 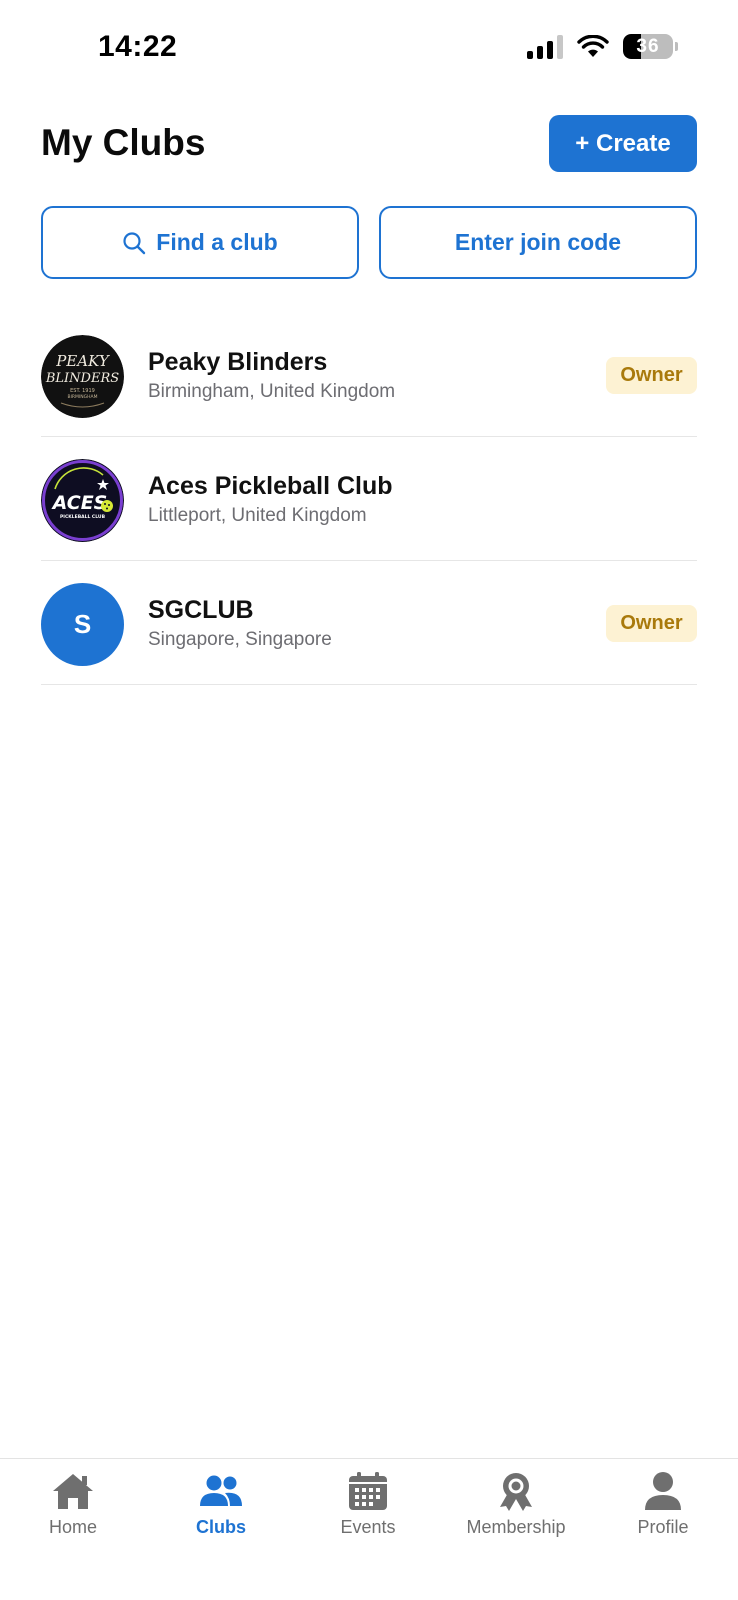 What do you see at coordinates (238, 362) in the screenshot?
I see `club-name: Peaky Blinders` at bounding box center [238, 362].